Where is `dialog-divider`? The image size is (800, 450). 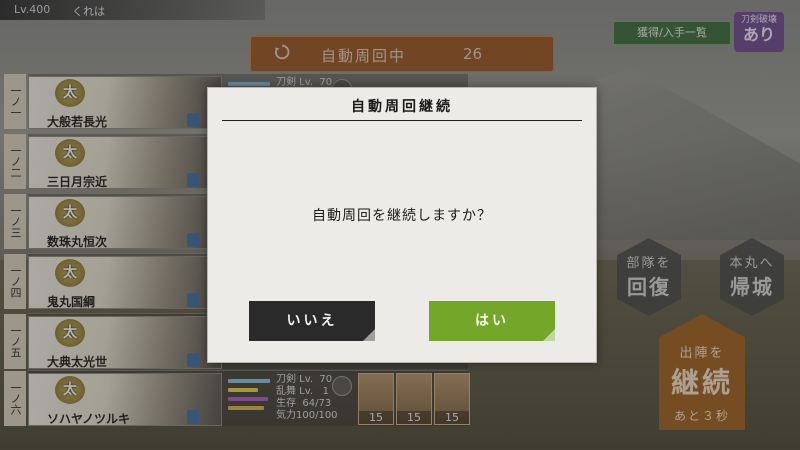
dialog-divider is located at coordinates (402, 120).